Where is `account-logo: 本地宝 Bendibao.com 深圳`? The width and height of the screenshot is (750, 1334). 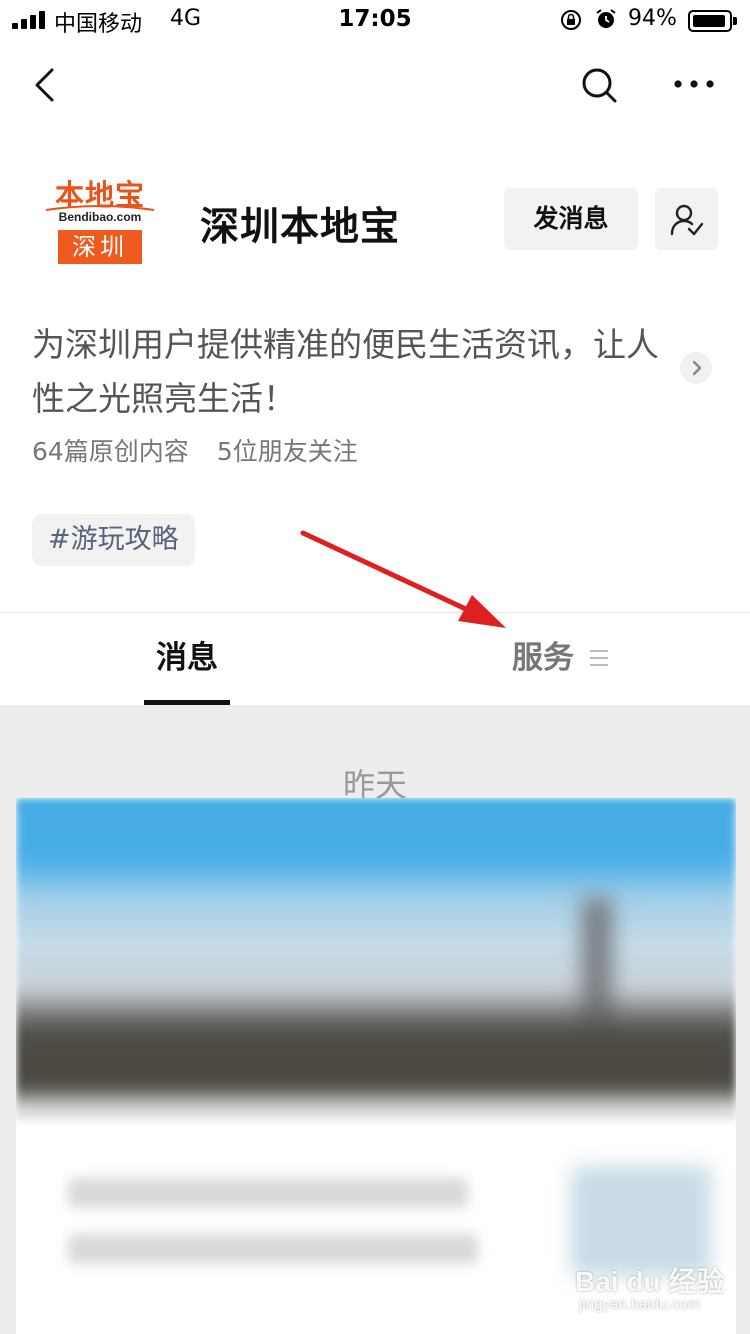 account-logo: 本地宝 Bendibao.com 深圳 is located at coordinates (100, 219).